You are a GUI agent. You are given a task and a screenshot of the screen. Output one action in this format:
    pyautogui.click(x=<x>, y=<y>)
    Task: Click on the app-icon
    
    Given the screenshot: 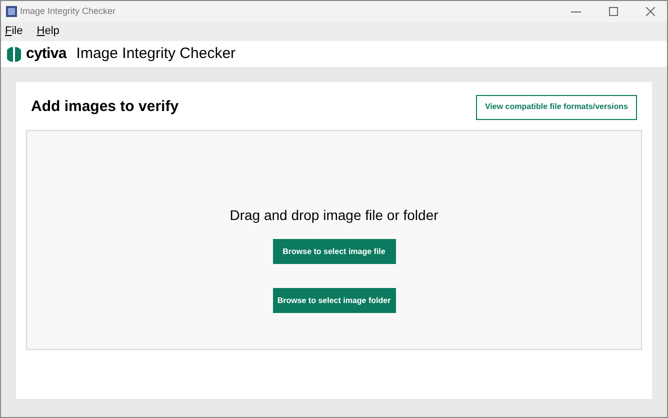 What is the action you would take?
    pyautogui.click(x=11, y=11)
    